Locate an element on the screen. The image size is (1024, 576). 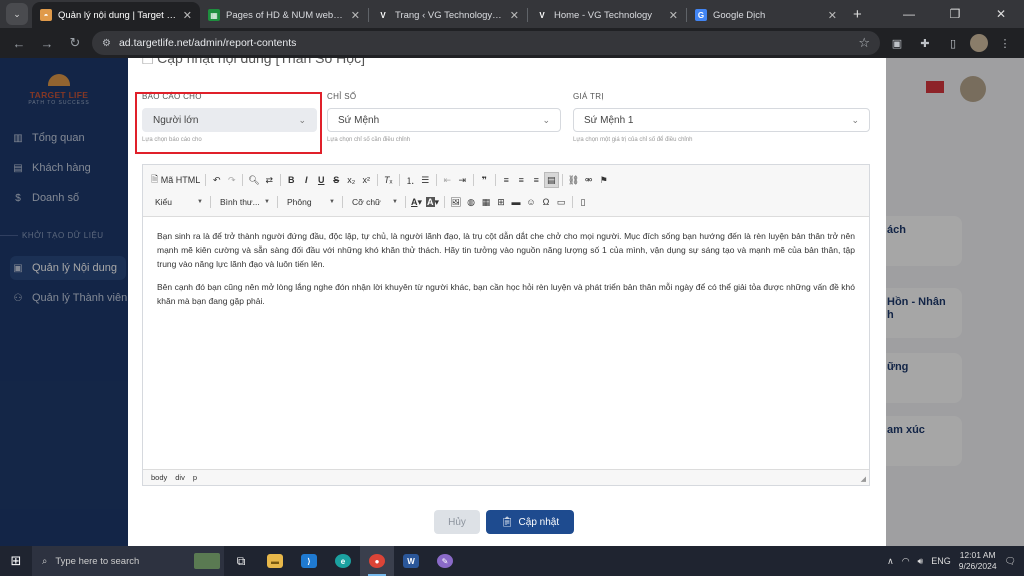
v-icon: V is located at coordinates (542, 15).